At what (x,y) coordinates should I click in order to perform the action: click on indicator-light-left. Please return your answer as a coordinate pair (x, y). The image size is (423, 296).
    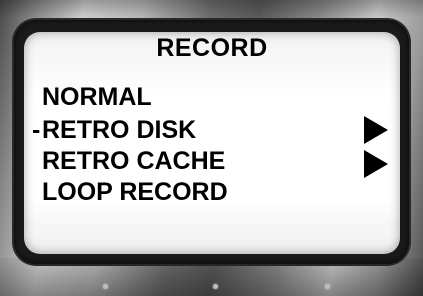
    Looking at the image, I should click on (105, 286).